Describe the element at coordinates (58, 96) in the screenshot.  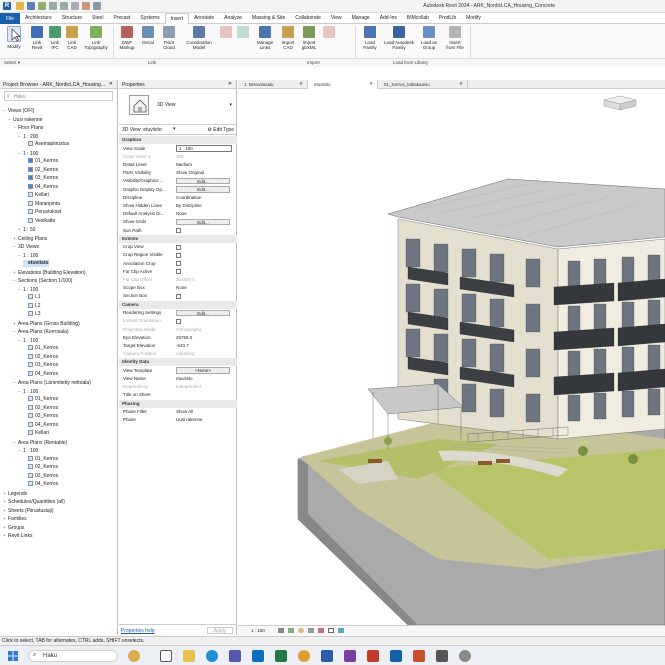
I see `project-browser-search: ⌕ Haku` at that location.